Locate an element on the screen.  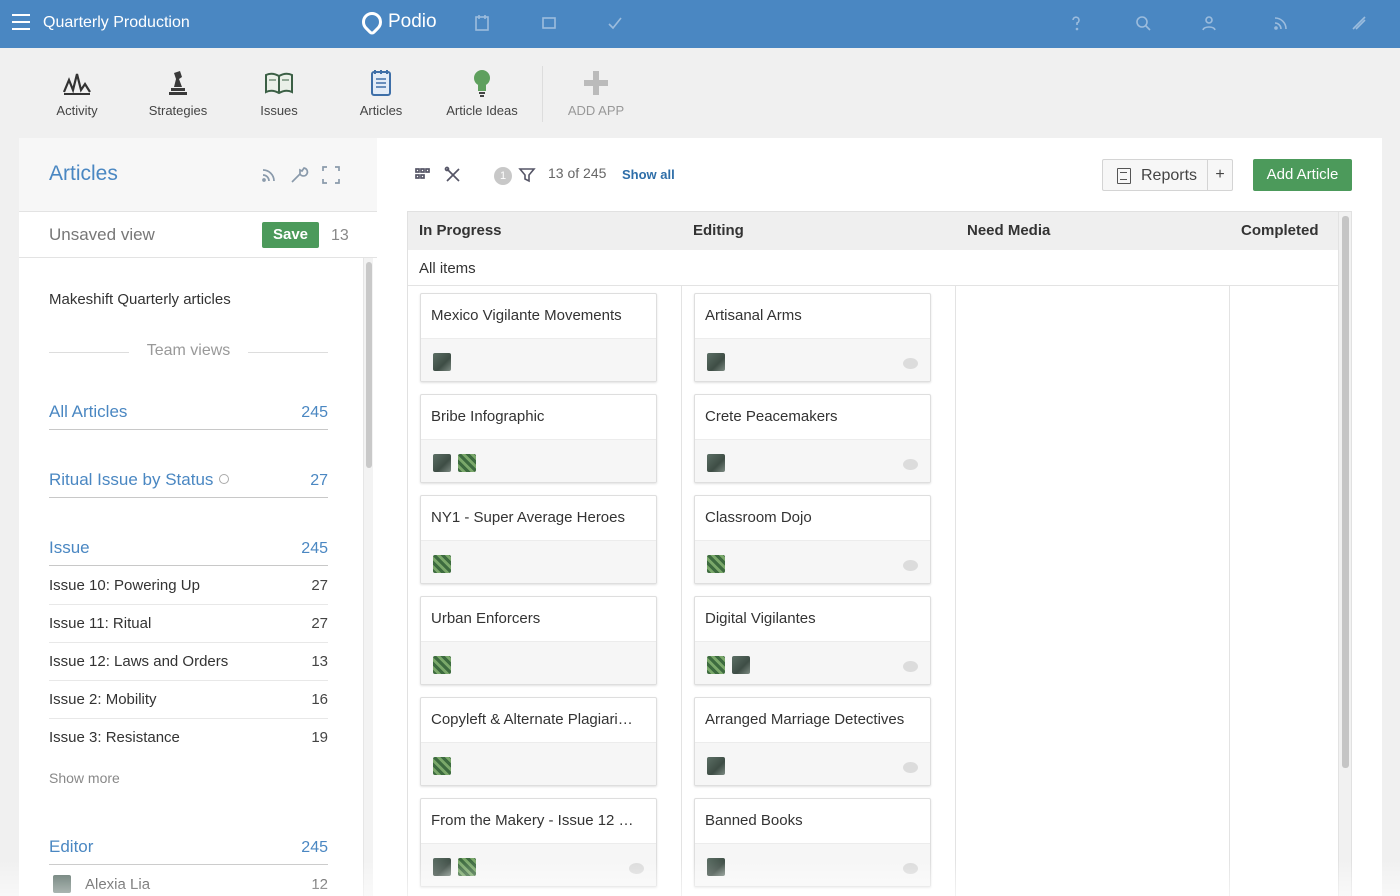
hamburger-menu-icon is located at coordinates (21, 22).